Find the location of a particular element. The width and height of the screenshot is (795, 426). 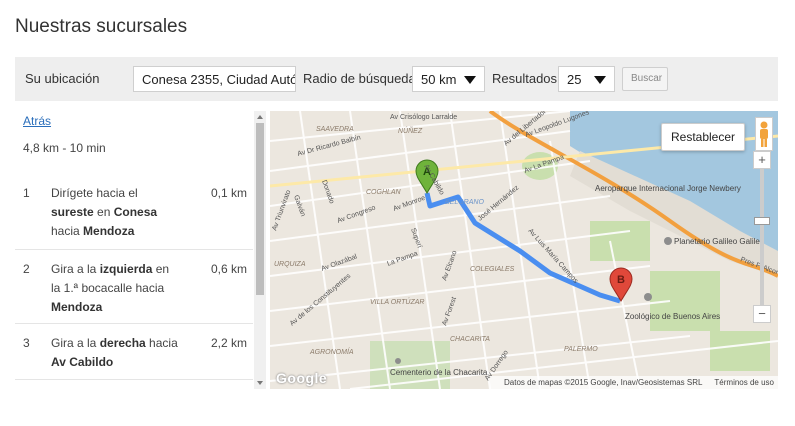

map-label: SAAVEDRA is located at coordinates (335, 129).